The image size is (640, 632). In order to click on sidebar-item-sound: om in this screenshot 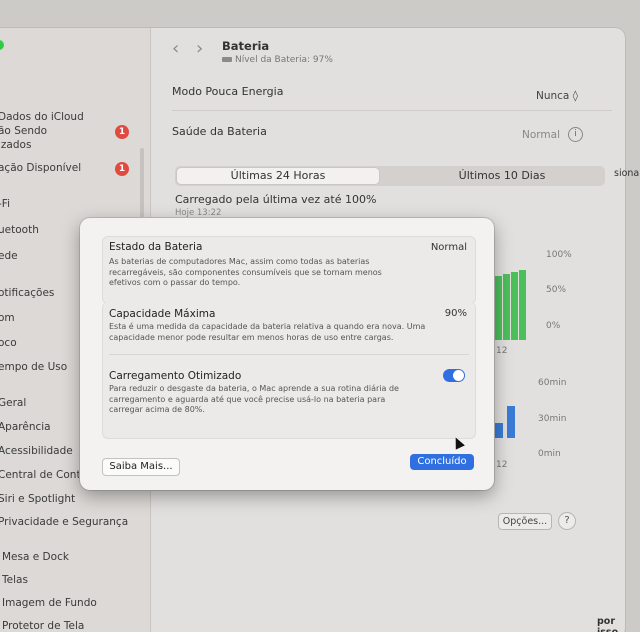, I will do `click(7, 318)`.